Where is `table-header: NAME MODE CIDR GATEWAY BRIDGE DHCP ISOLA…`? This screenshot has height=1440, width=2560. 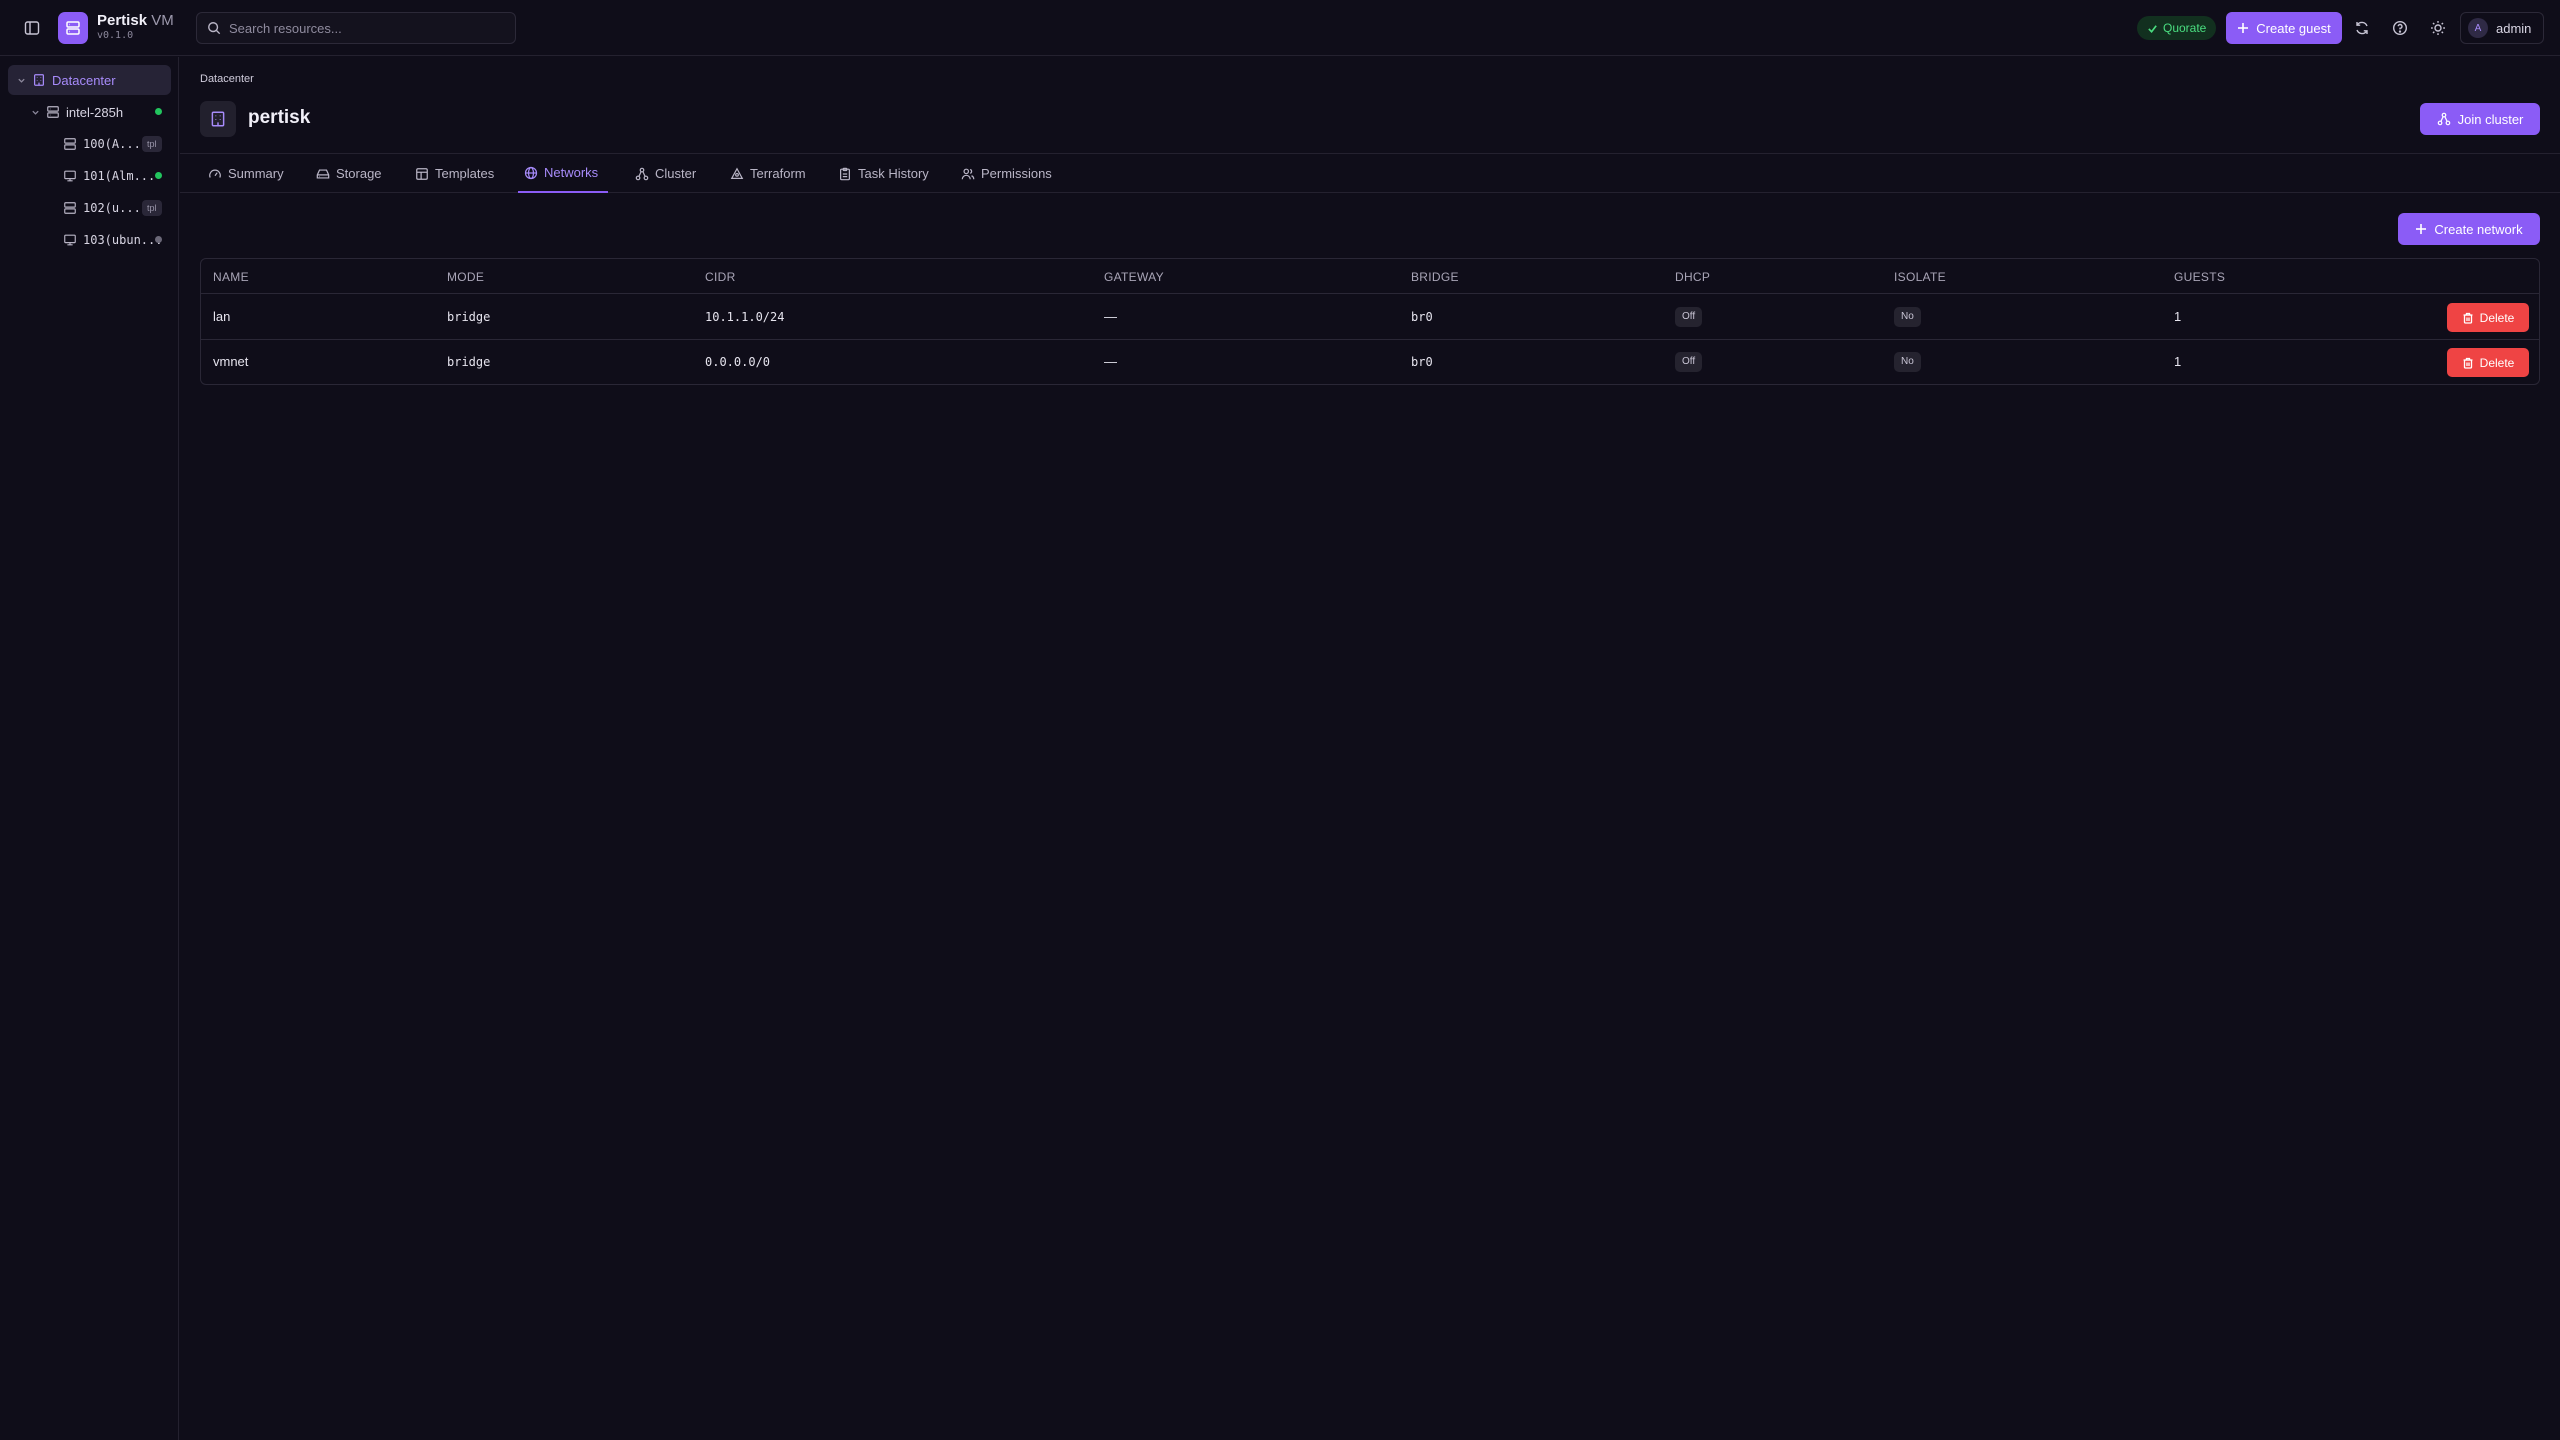 table-header: NAME MODE CIDR GATEWAY BRIDGE DHCP ISOLA… is located at coordinates (1370, 276).